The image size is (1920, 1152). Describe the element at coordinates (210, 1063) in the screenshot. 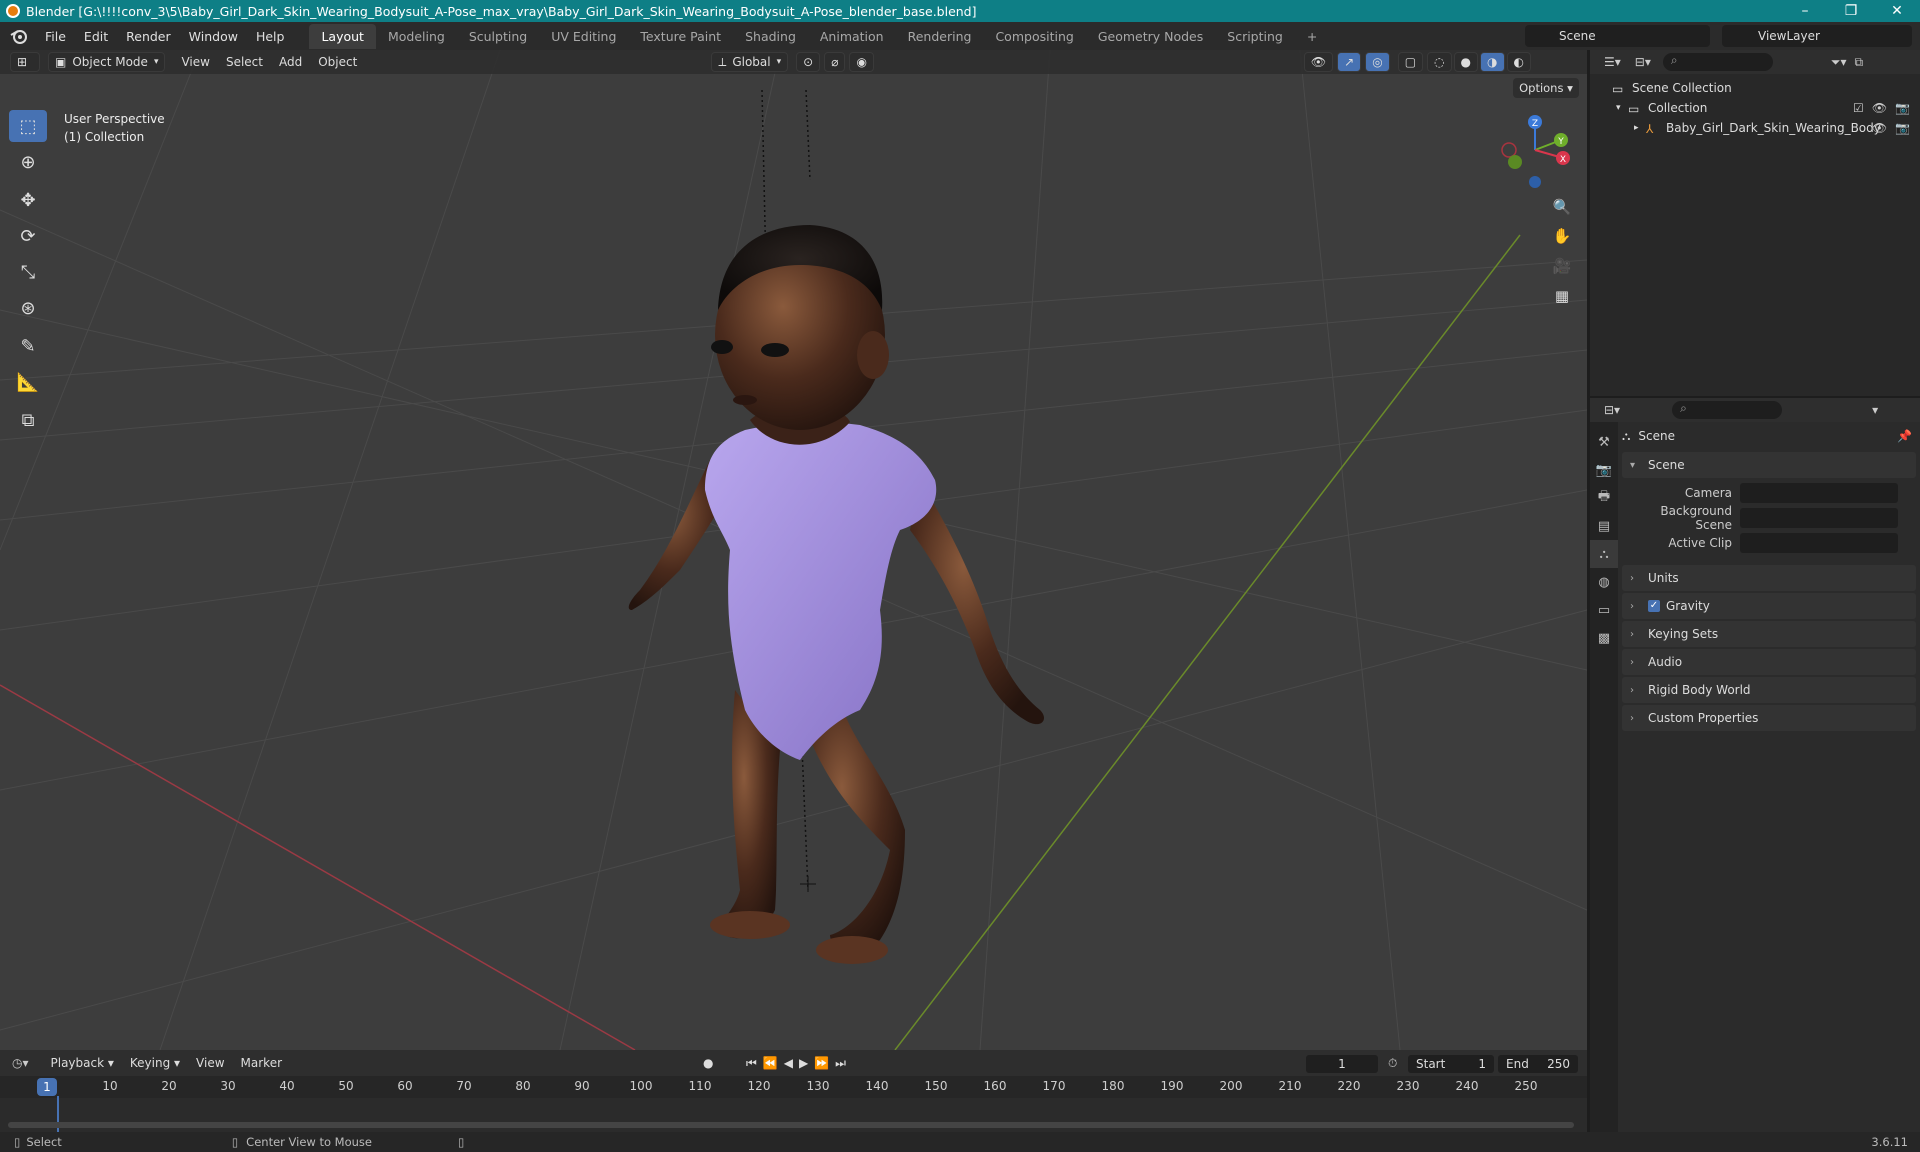

I see `timeline-menu-view: View` at that location.